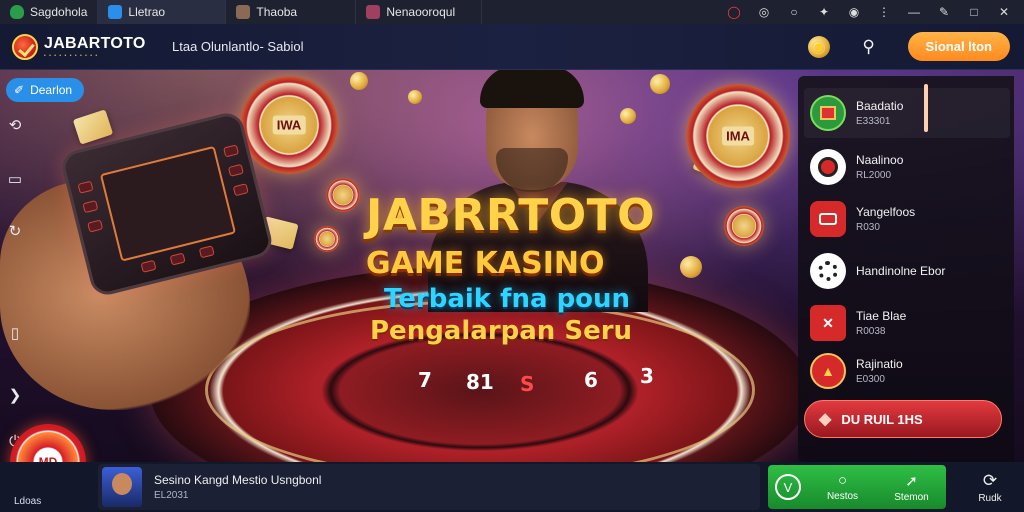 The image size is (1024, 512). Describe the element at coordinates (15, 231) in the screenshot. I see `refresh-icon: ↻` at that location.